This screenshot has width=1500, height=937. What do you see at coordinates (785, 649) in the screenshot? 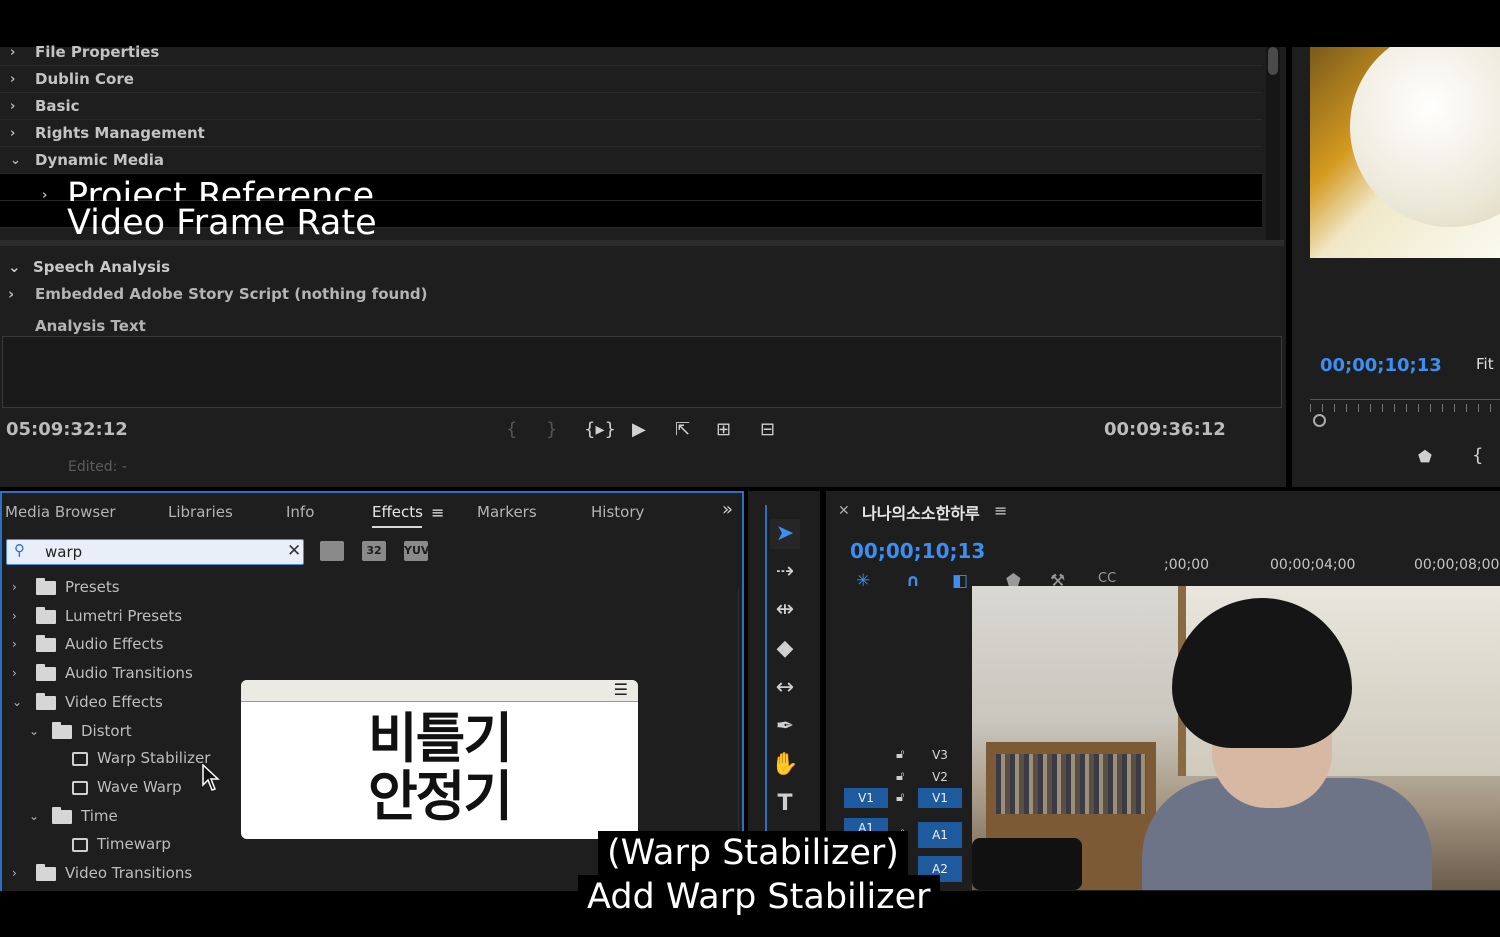
I see `razor-tool-icon: ◆` at bounding box center [785, 649].